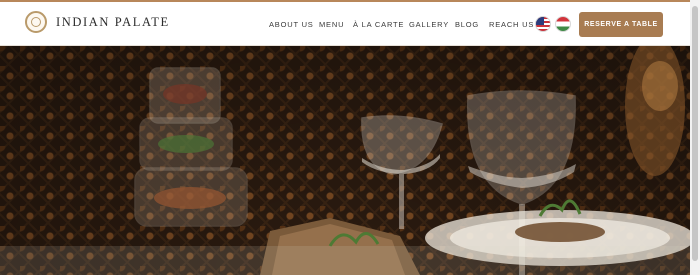 The width and height of the screenshot is (700, 275). I want to click on us-flag-icon, so click(543, 24).